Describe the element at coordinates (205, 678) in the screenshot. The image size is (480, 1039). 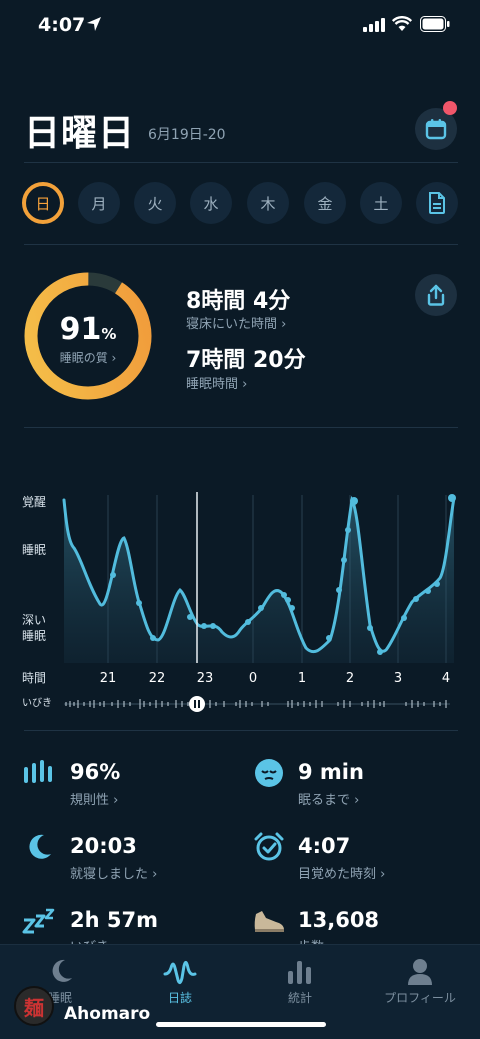
I see `x-tick-23: 23` at that location.